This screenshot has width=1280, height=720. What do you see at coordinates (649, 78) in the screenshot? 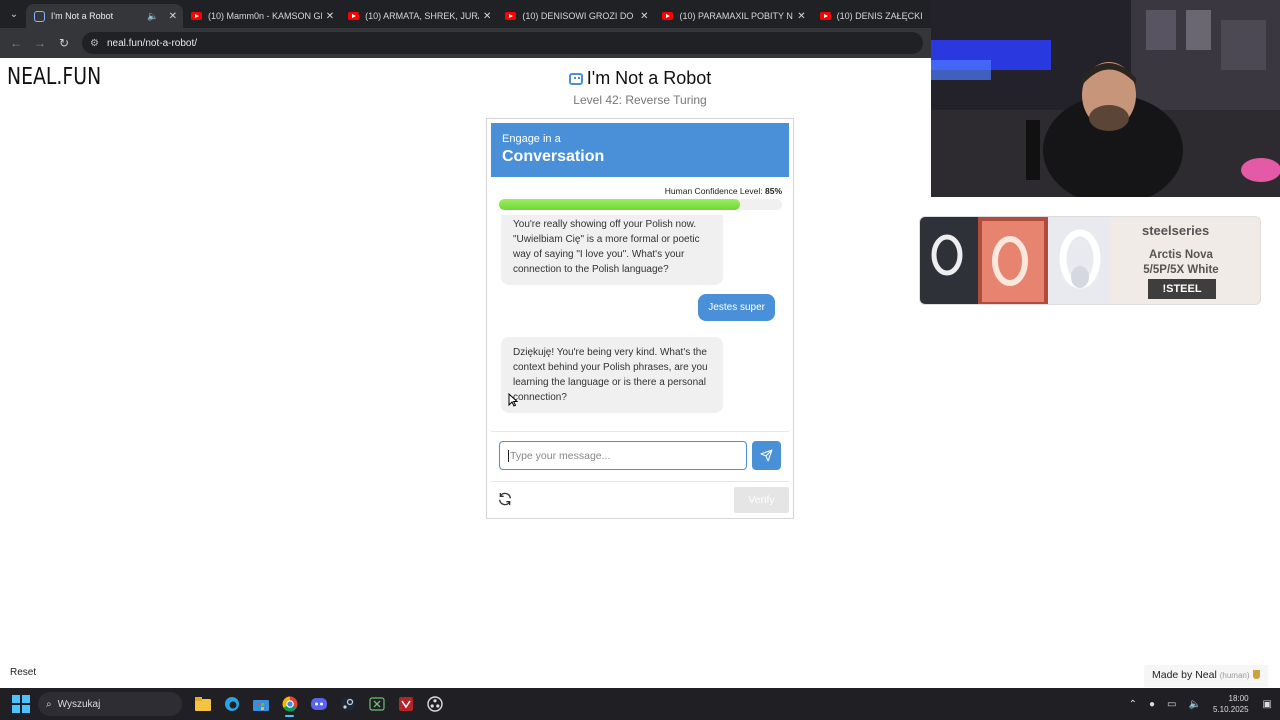
I see `page-title-text: I'm Not a Robot` at bounding box center [649, 78].